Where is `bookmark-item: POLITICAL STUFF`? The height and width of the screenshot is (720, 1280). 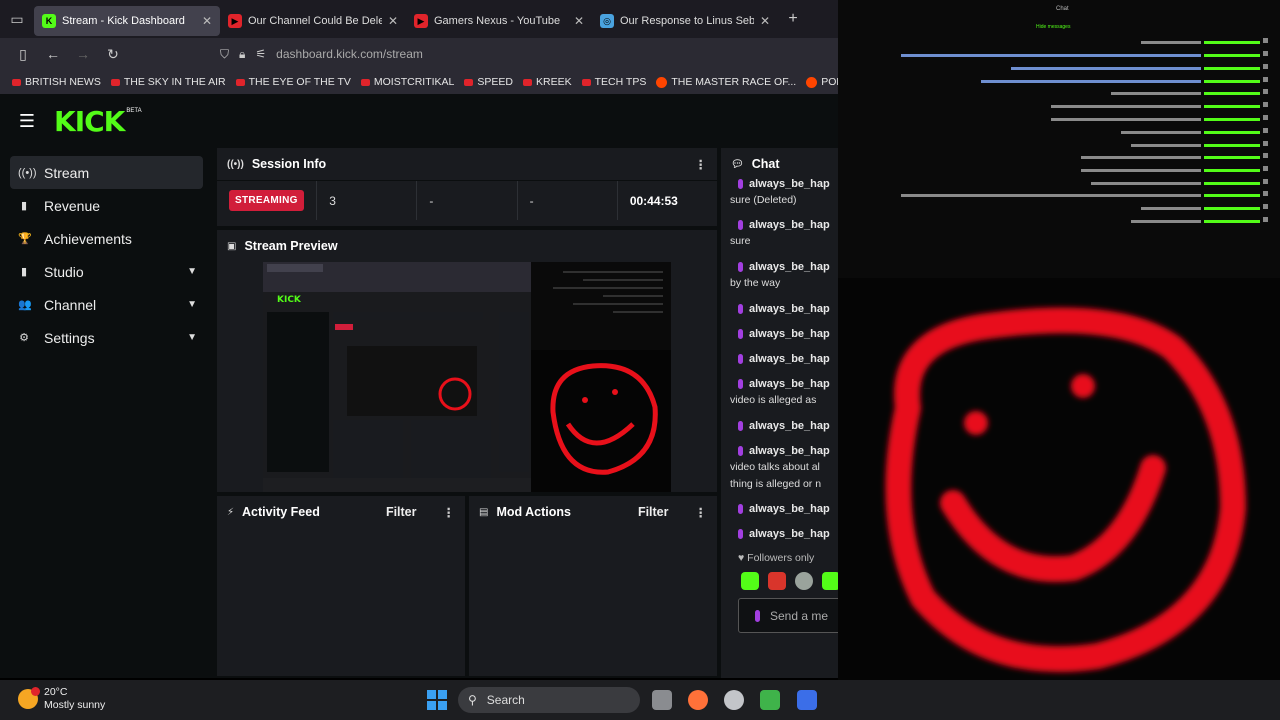
bookmark-item: POLITICAL STUFF is located at coordinates (822, 82).